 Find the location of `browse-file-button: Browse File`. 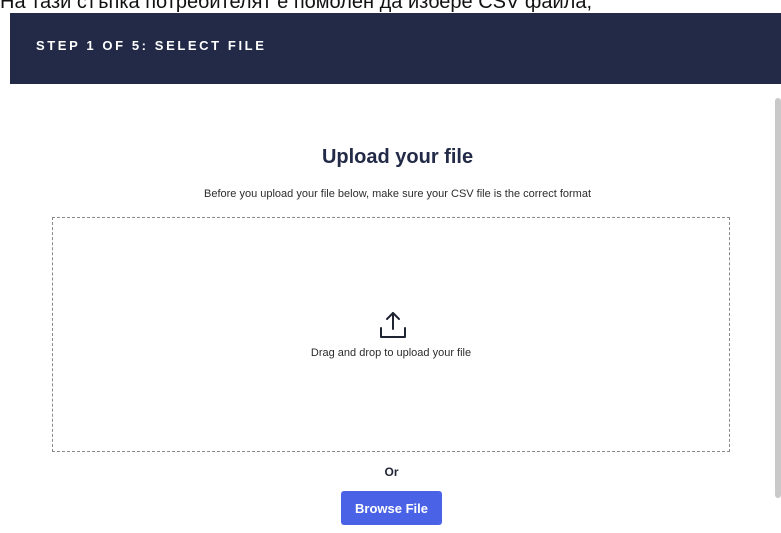

browse-file-button: Browse File is located at coordinates (391, 508).